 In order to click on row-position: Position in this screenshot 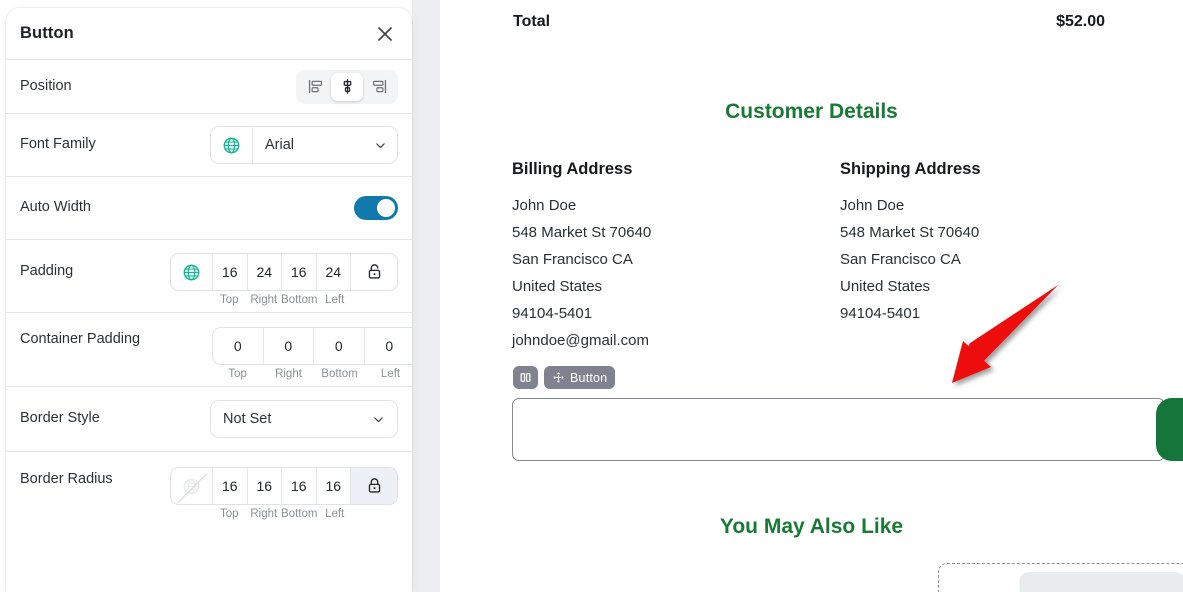, I will do `click(209, 87)`.